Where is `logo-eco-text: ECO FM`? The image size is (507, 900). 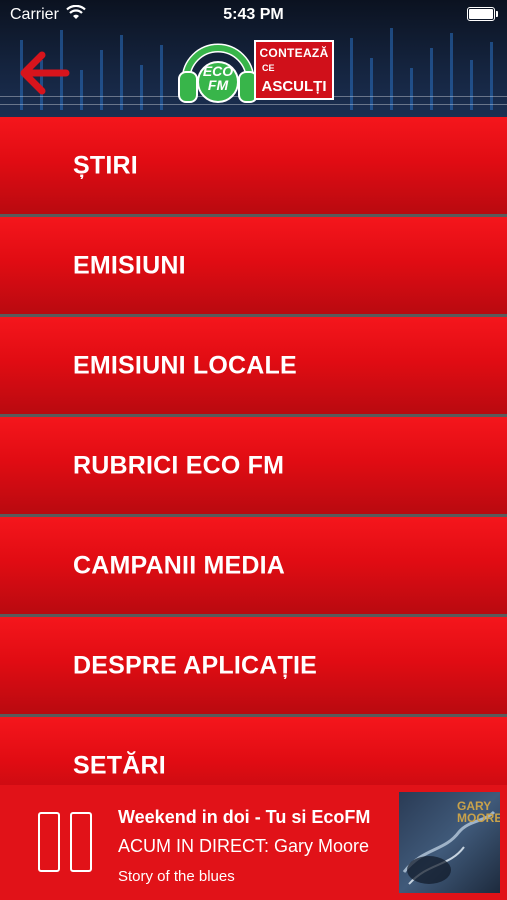 logo-eco-text: ECO FM is located at coordinates (218, 78).